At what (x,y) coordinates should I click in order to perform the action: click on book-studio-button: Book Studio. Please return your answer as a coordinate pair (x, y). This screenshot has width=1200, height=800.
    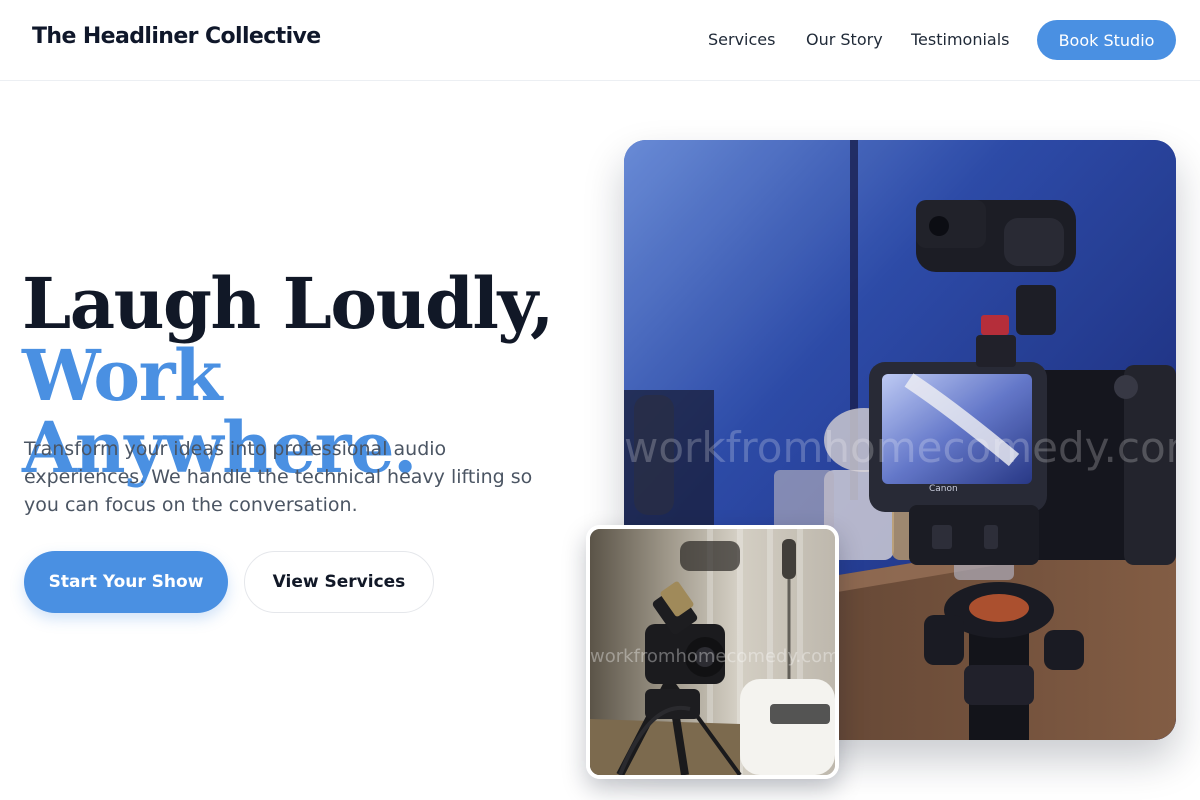
    Looking at the image, I should click on (1106, 40).